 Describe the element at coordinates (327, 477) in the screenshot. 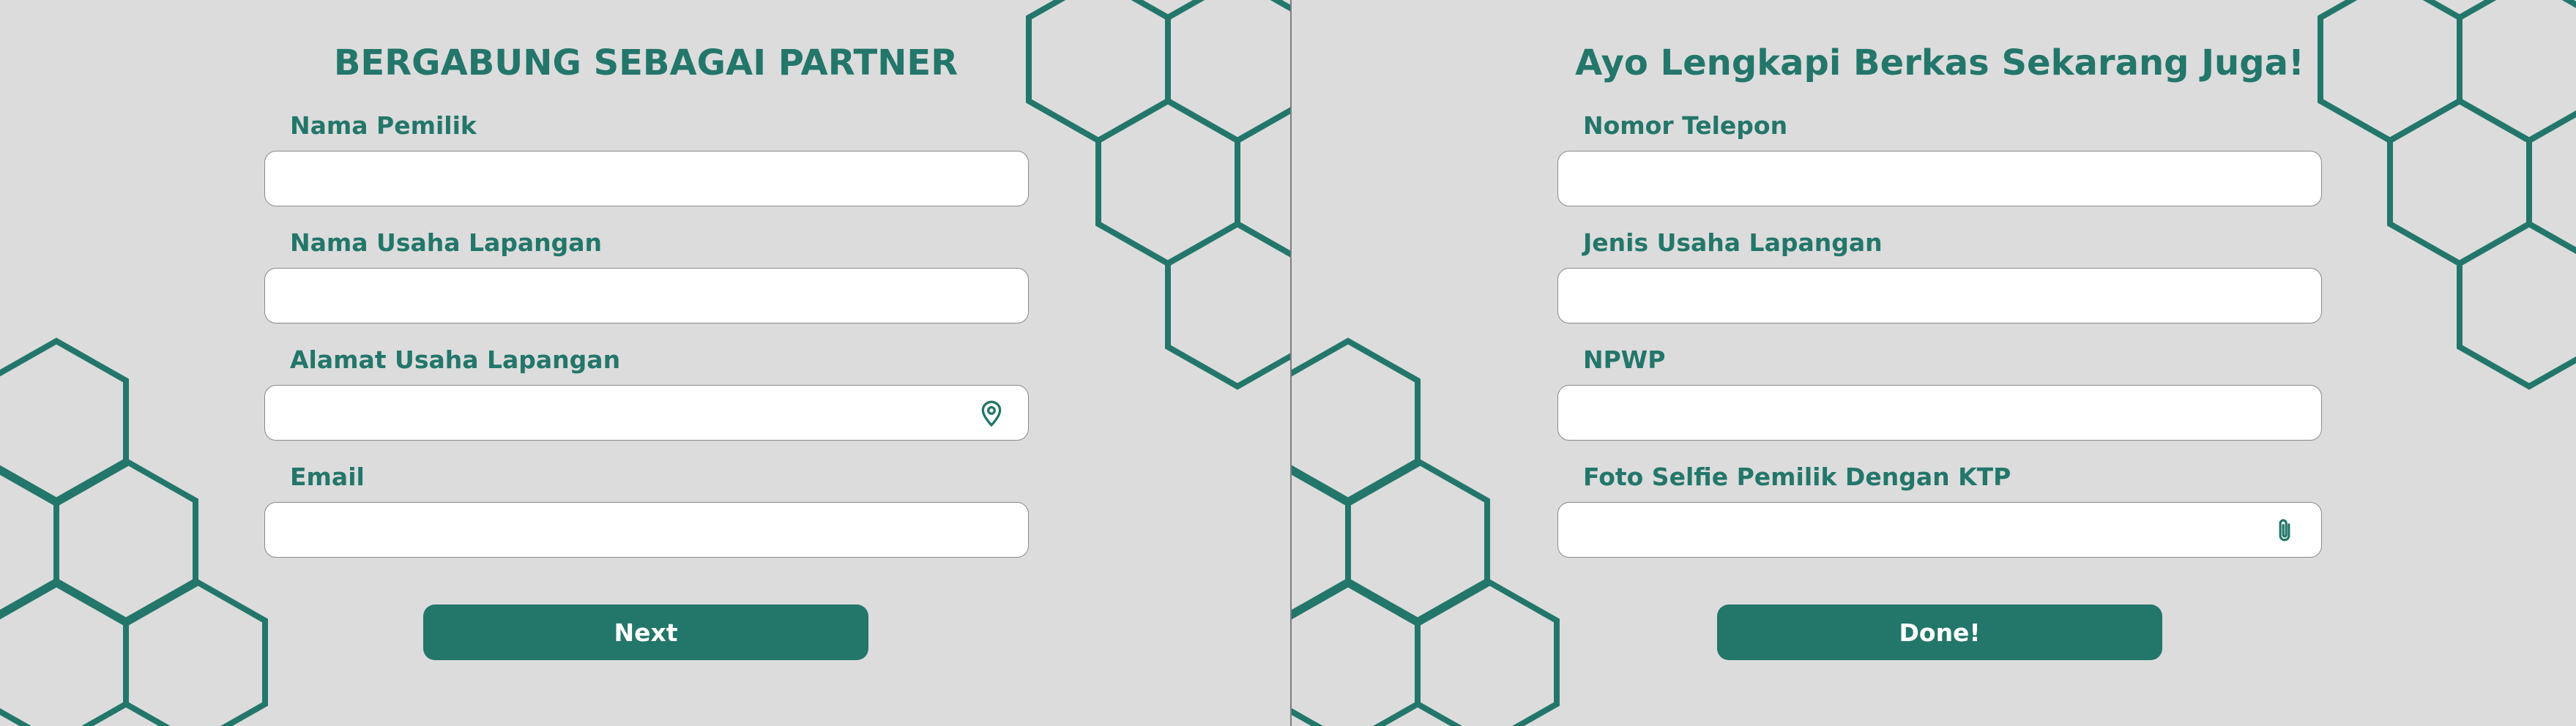

I see `email-label: Email` at that location.